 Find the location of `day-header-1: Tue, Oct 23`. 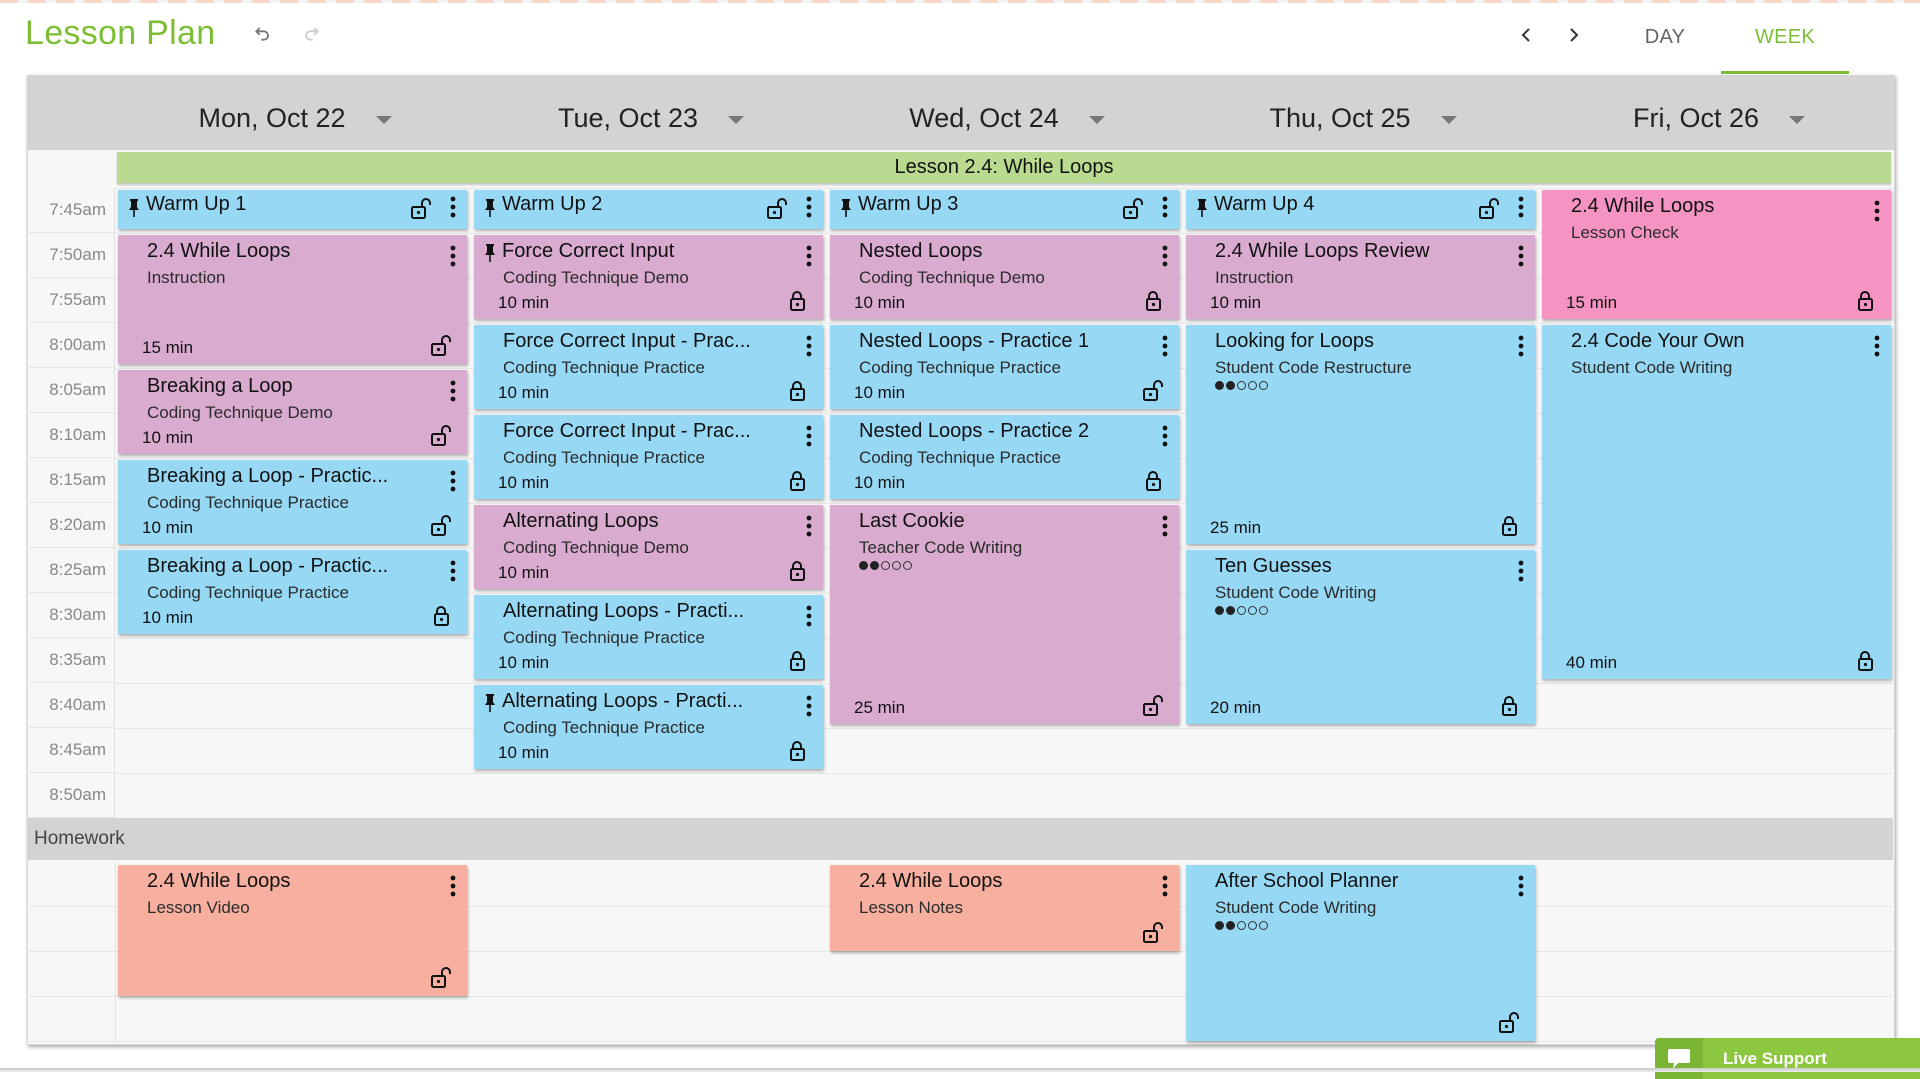

day-header-1: Tue, Oct 23 is located at coordinates (651, 118).